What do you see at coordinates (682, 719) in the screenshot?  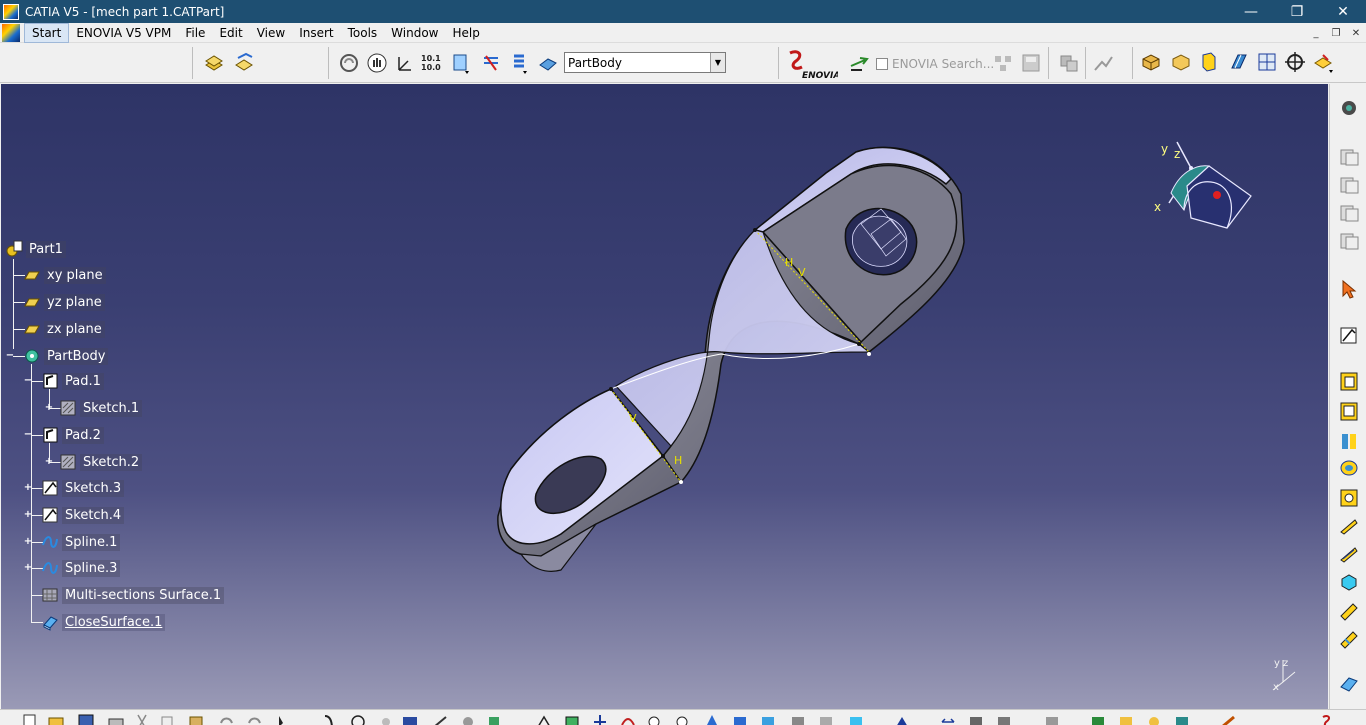 I see `shell-icon` at bounding box center [682, 719].